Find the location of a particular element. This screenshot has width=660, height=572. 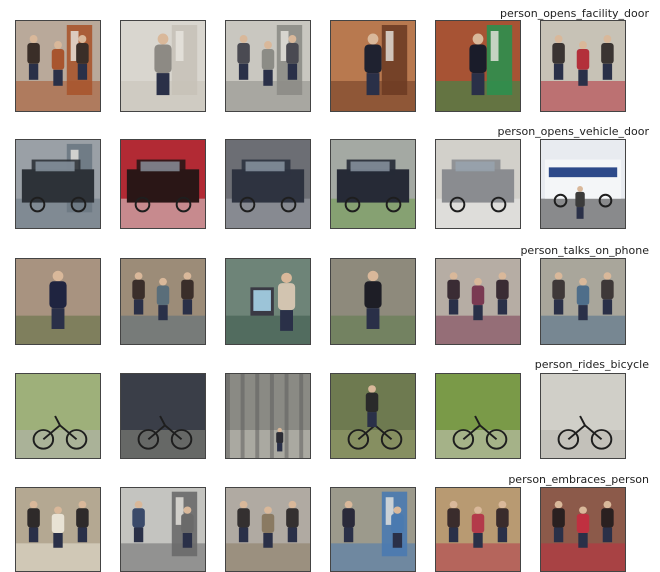

video-thumbnail-white-van is located at coordinates (478, 184).